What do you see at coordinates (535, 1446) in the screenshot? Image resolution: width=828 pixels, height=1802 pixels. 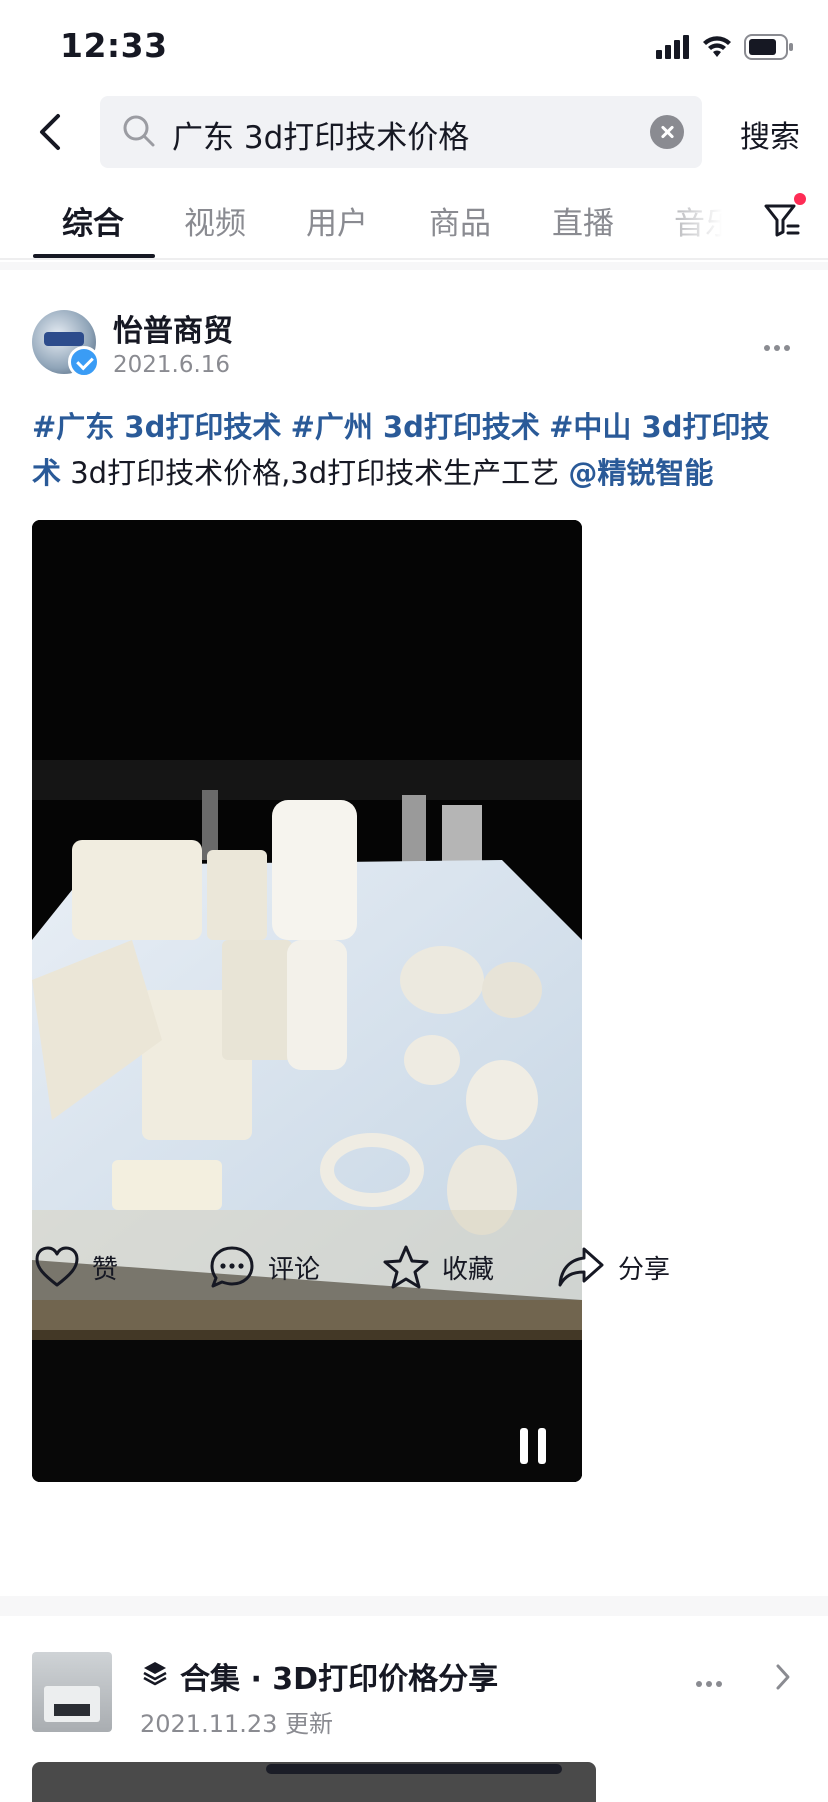 I see `pause-icon` at bounding box center [535, 1446].